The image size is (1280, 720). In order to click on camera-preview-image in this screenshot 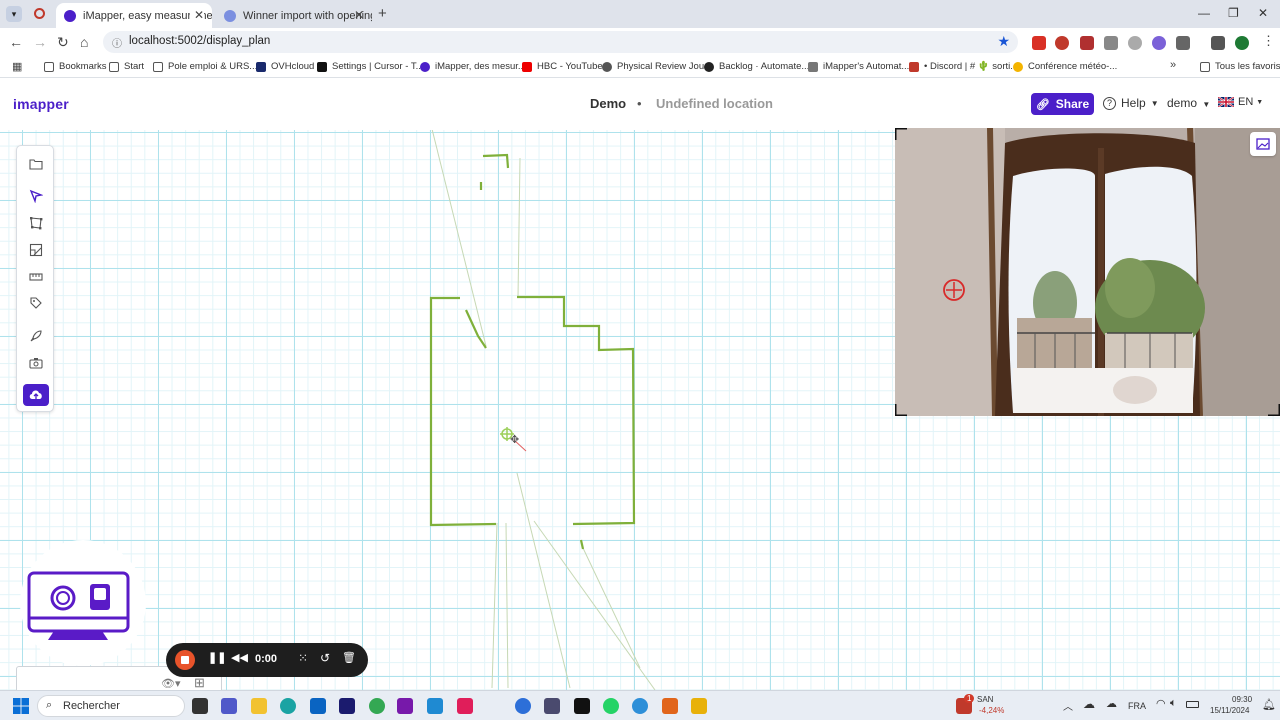, I will do `click(1087, 272)`.